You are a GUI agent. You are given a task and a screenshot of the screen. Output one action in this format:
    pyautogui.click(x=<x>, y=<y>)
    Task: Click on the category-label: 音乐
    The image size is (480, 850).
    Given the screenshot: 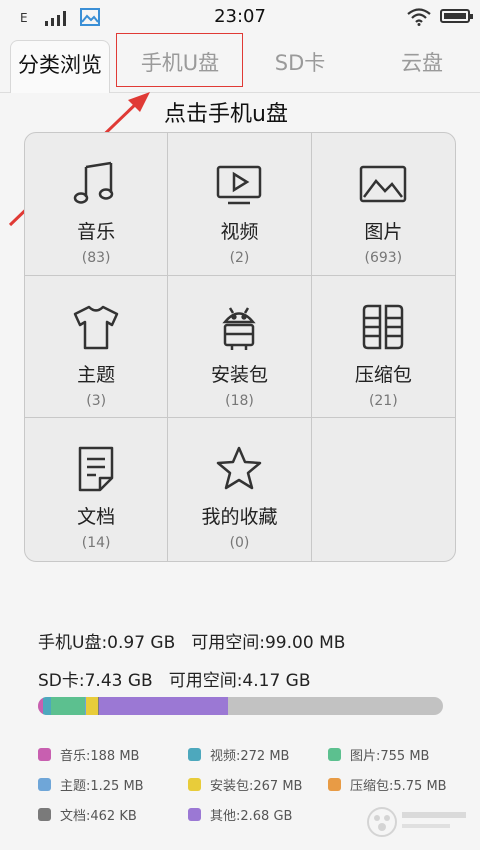 What is the action you would take?
    pyautogui.click(x=96, y=232)
    